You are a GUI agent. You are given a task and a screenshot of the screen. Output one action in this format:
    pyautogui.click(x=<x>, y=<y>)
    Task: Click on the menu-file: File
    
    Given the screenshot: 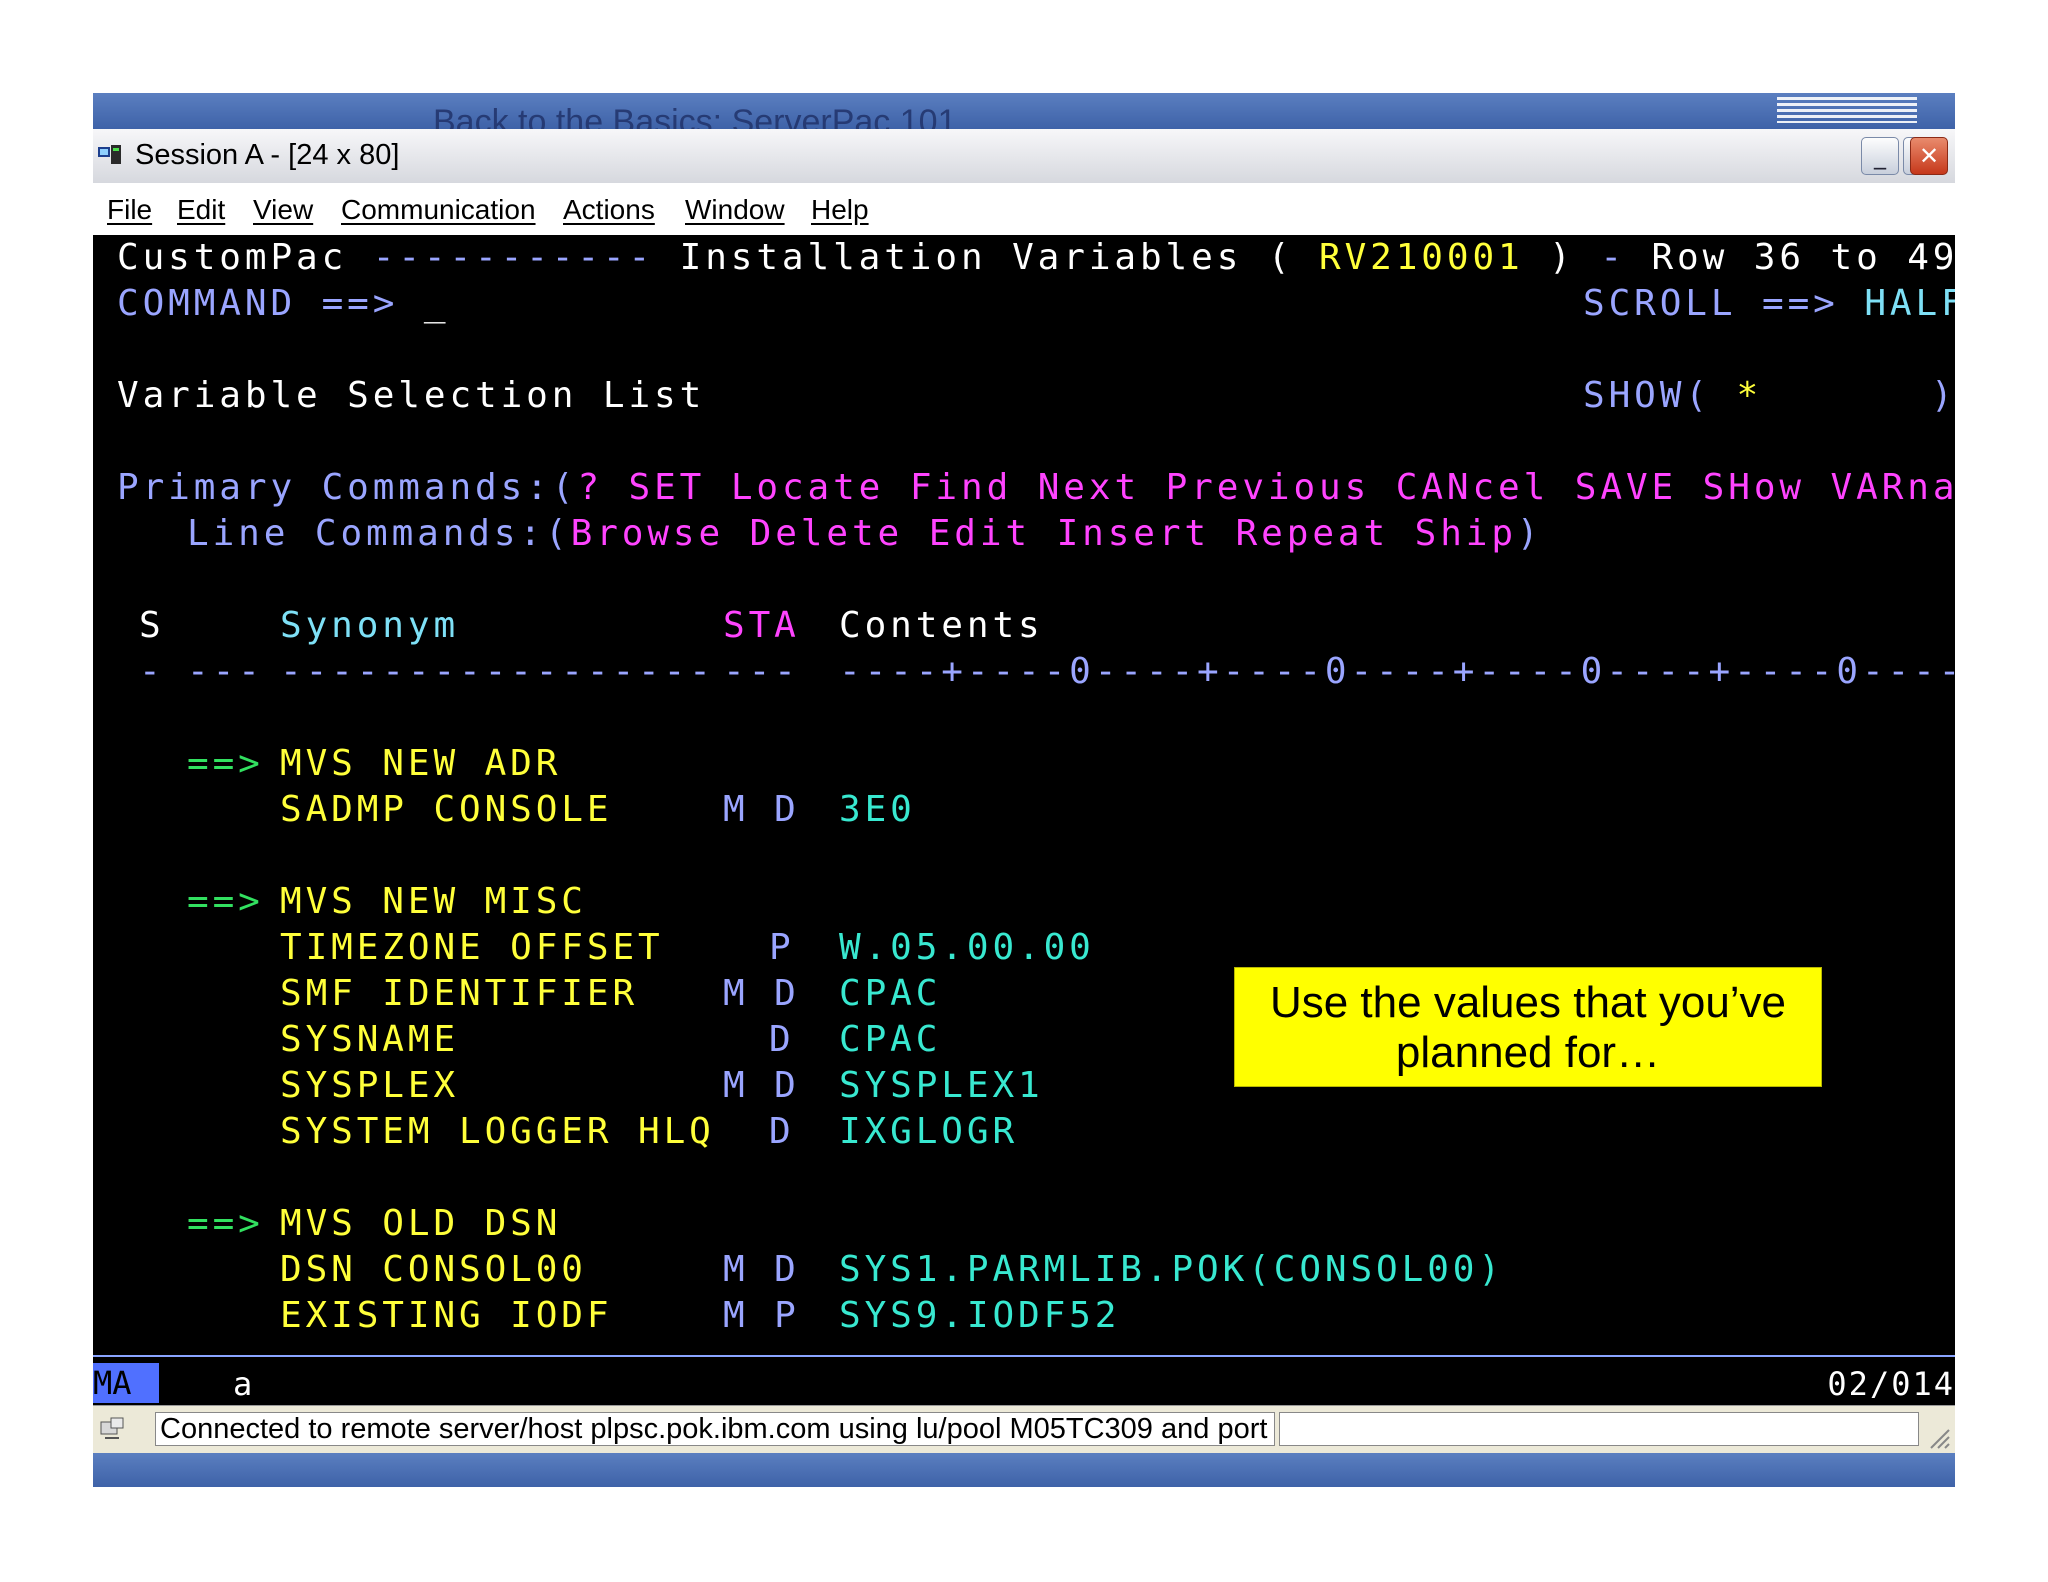 What is the action you would take?
    pyautogui.click(x=129, y=210)
    